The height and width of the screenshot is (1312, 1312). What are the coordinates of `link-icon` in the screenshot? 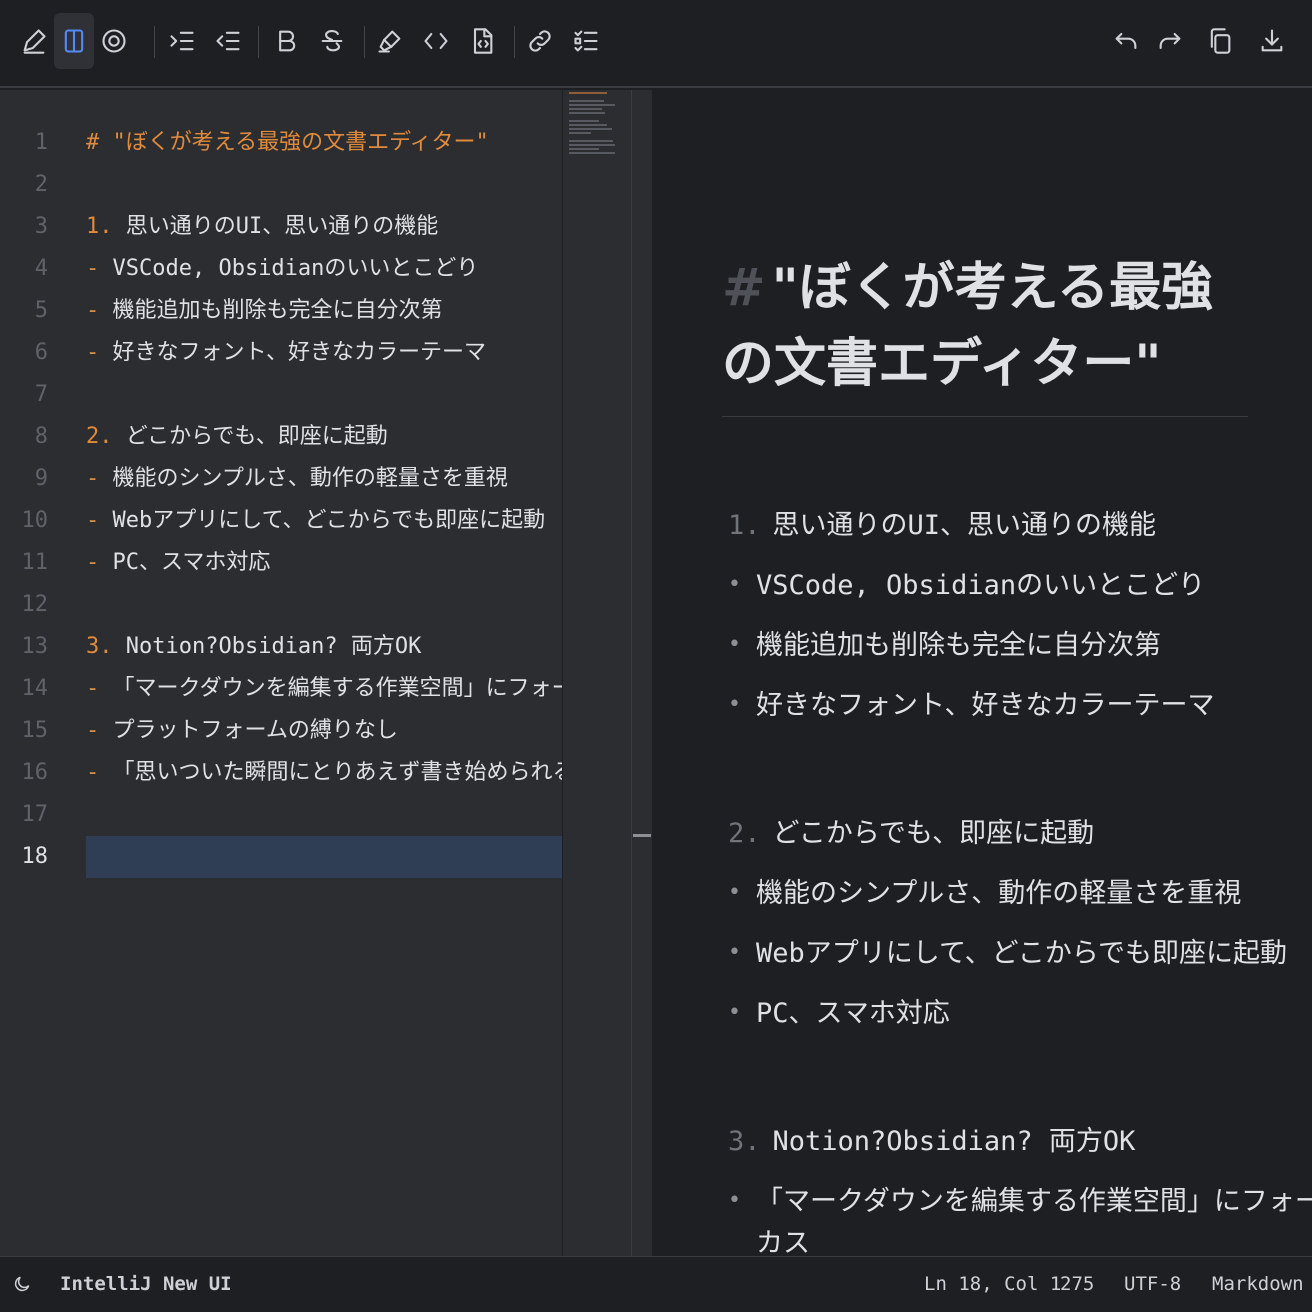 It's located at (540, 41).